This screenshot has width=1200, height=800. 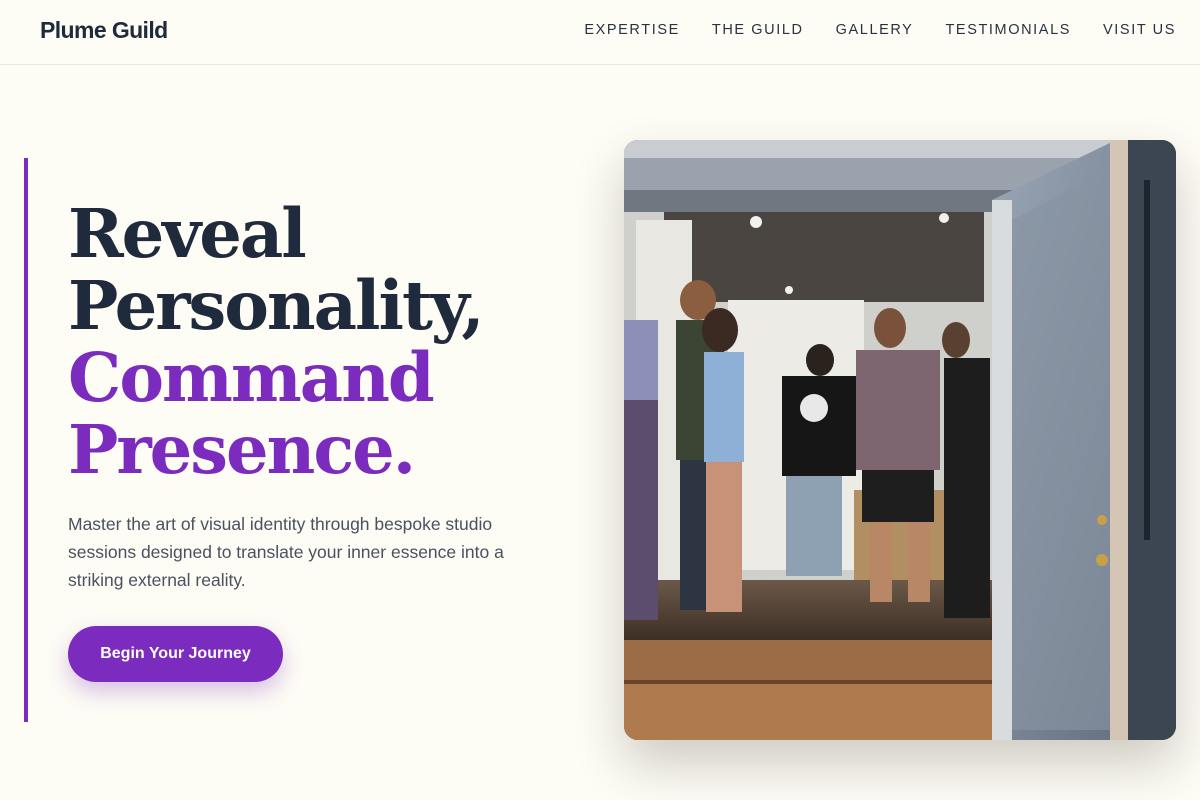 What do you see at coordinates (251, 377) in the screenshot?
I see `headline-line-command: Command` at bounding box center [251, 377].